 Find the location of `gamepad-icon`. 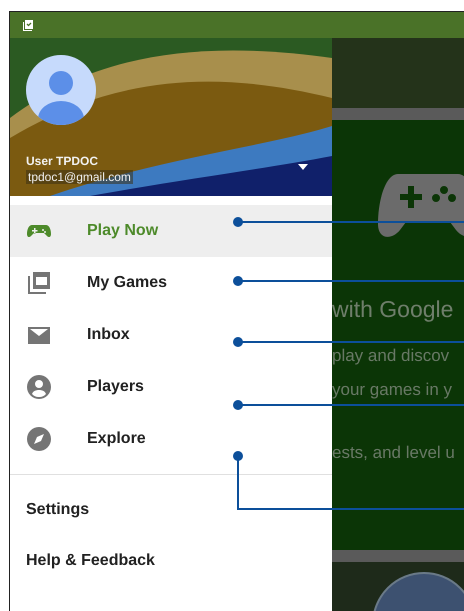

gamepad-icon is located at coordinates (421, 207).